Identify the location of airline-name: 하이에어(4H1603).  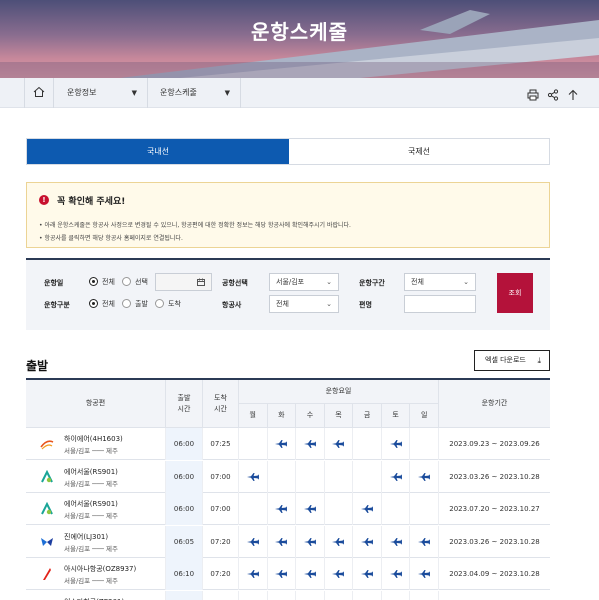
(93, 439).